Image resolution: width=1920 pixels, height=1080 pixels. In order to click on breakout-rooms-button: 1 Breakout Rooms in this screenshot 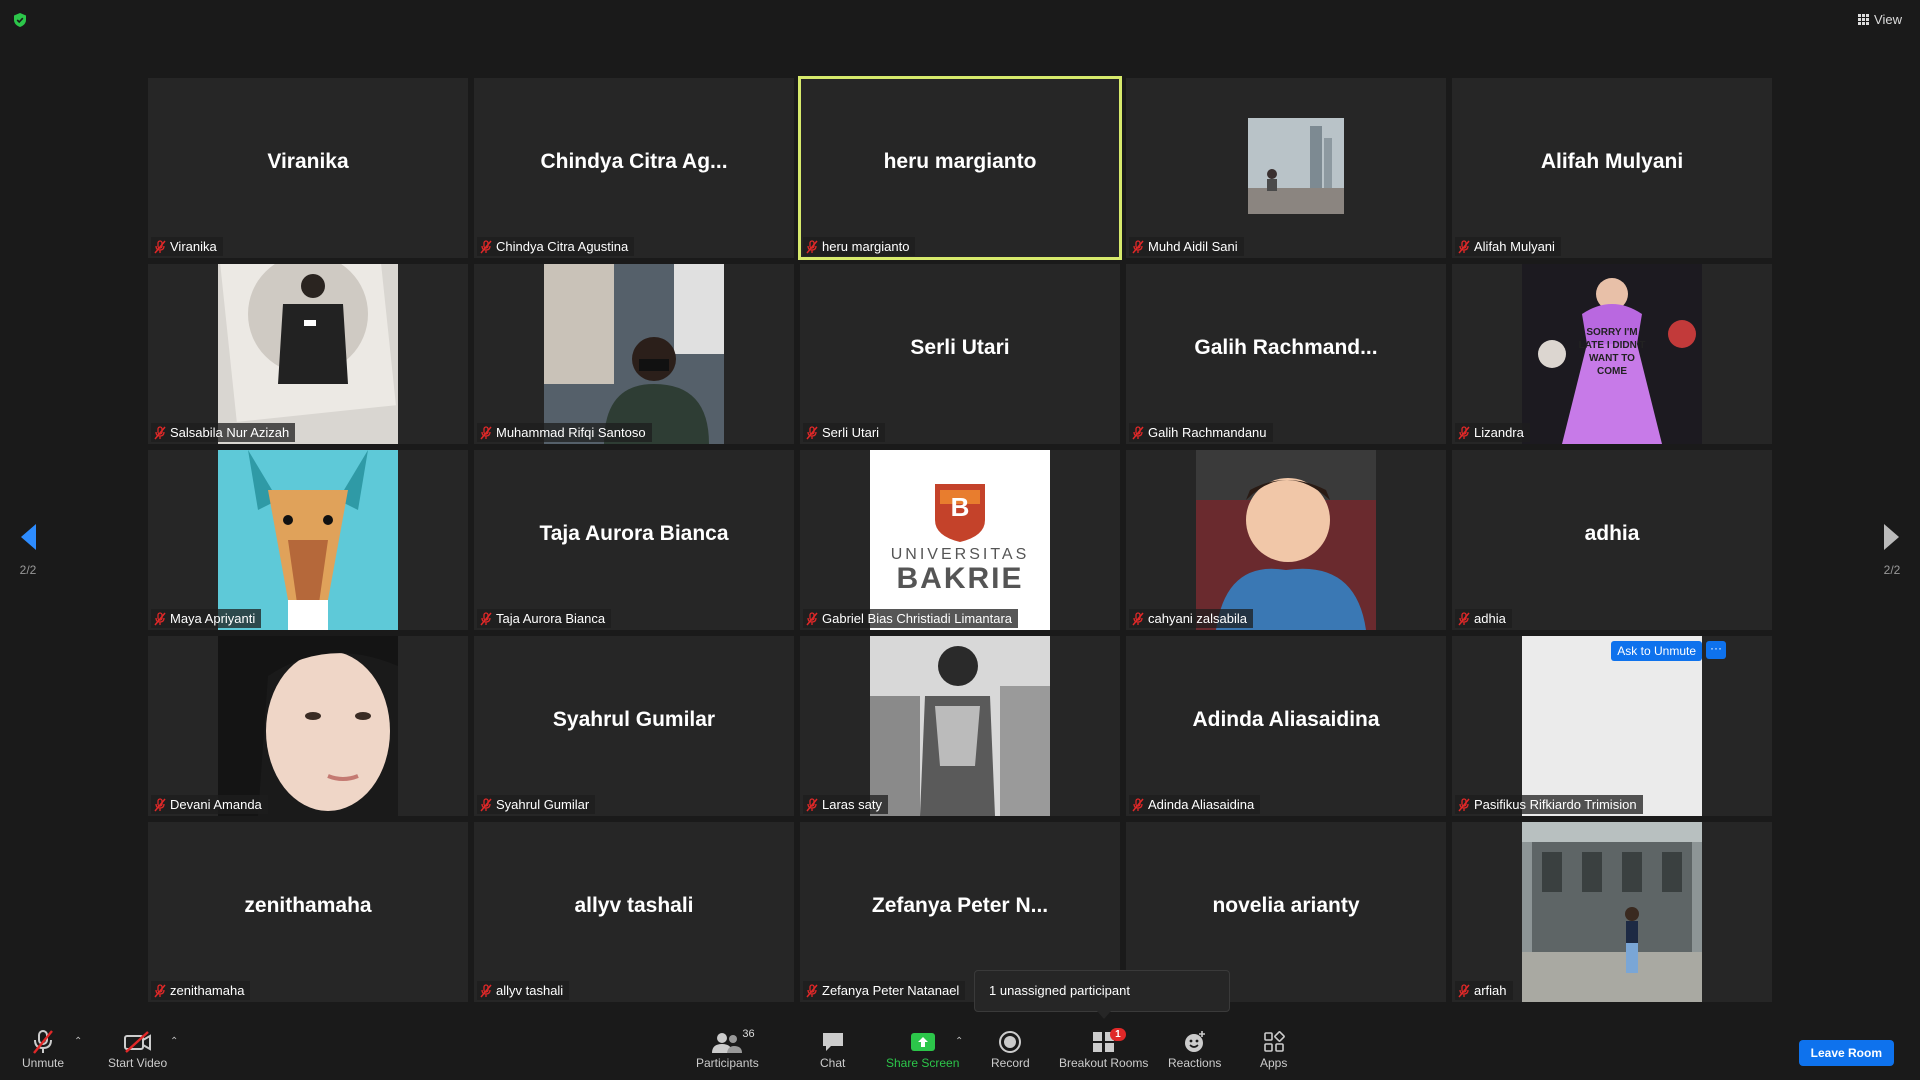, I will do `click(1103, 1049)`.